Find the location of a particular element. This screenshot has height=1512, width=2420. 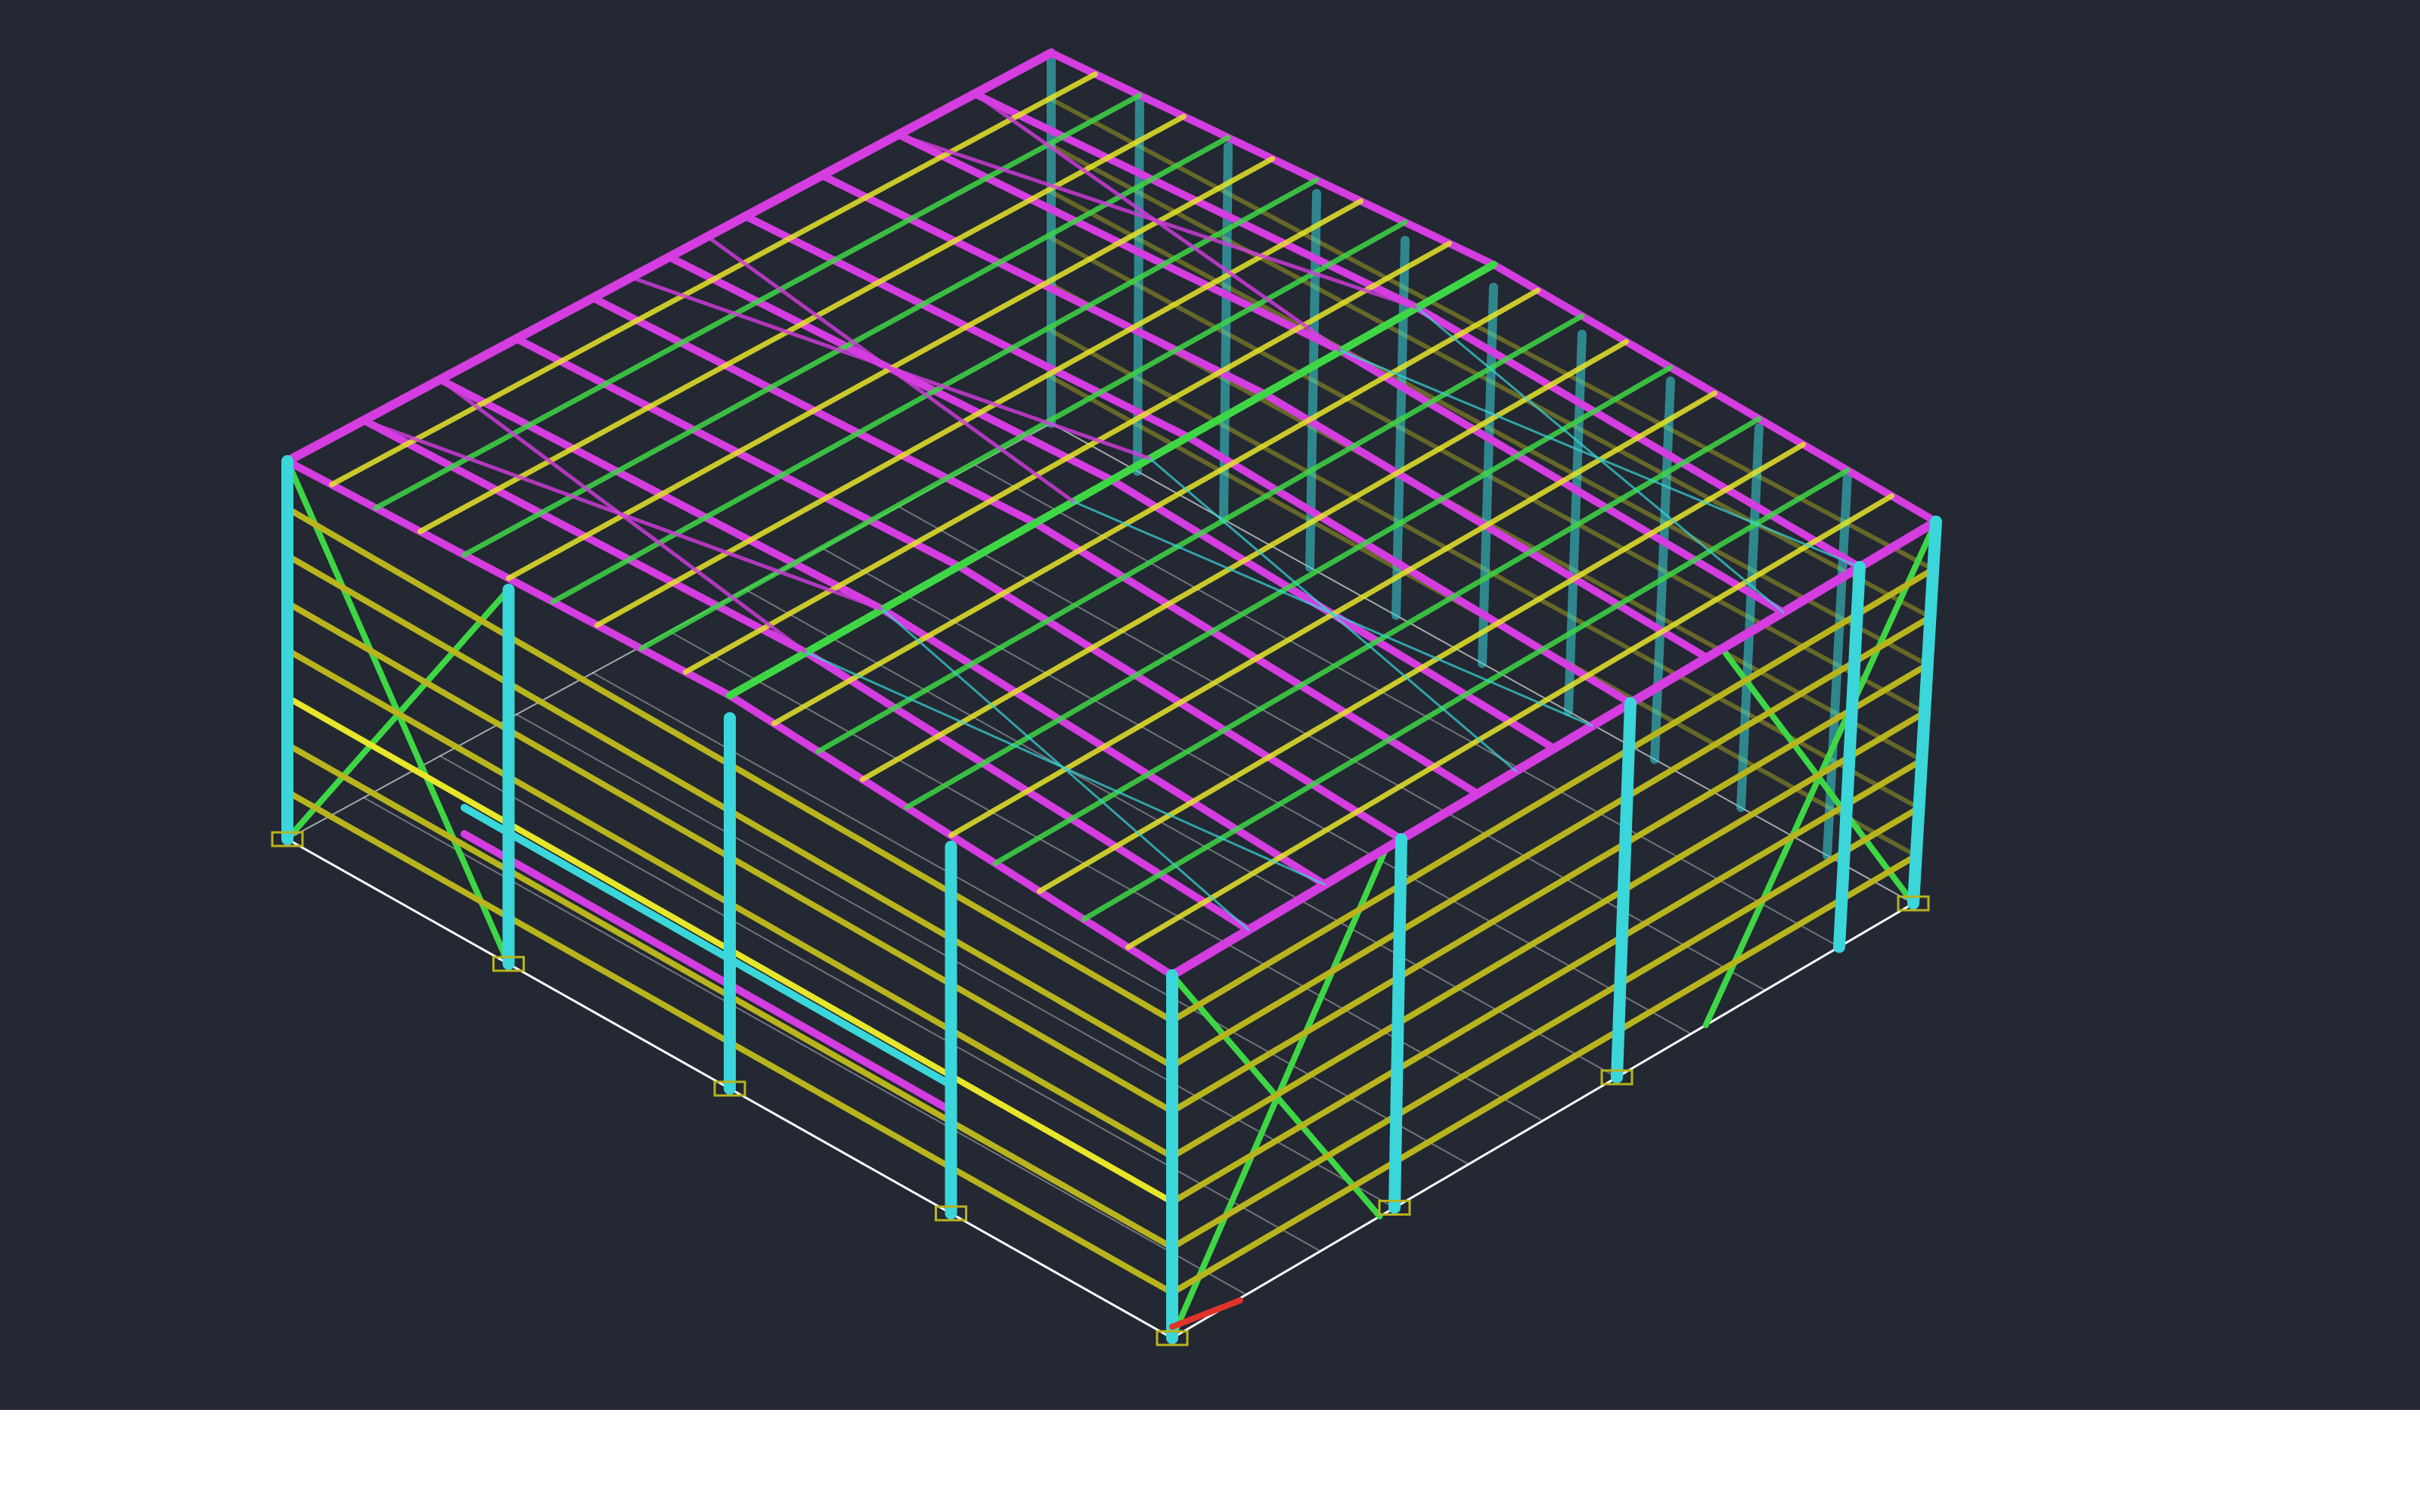

crane-beam is located at coordinates (708, 972).